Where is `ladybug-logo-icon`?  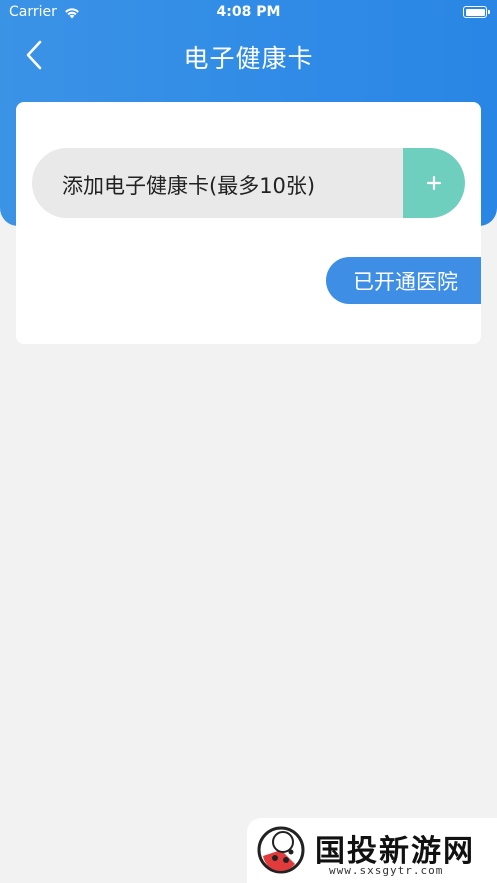
ladybug-logo-icon is located at coordinates (281, 850).